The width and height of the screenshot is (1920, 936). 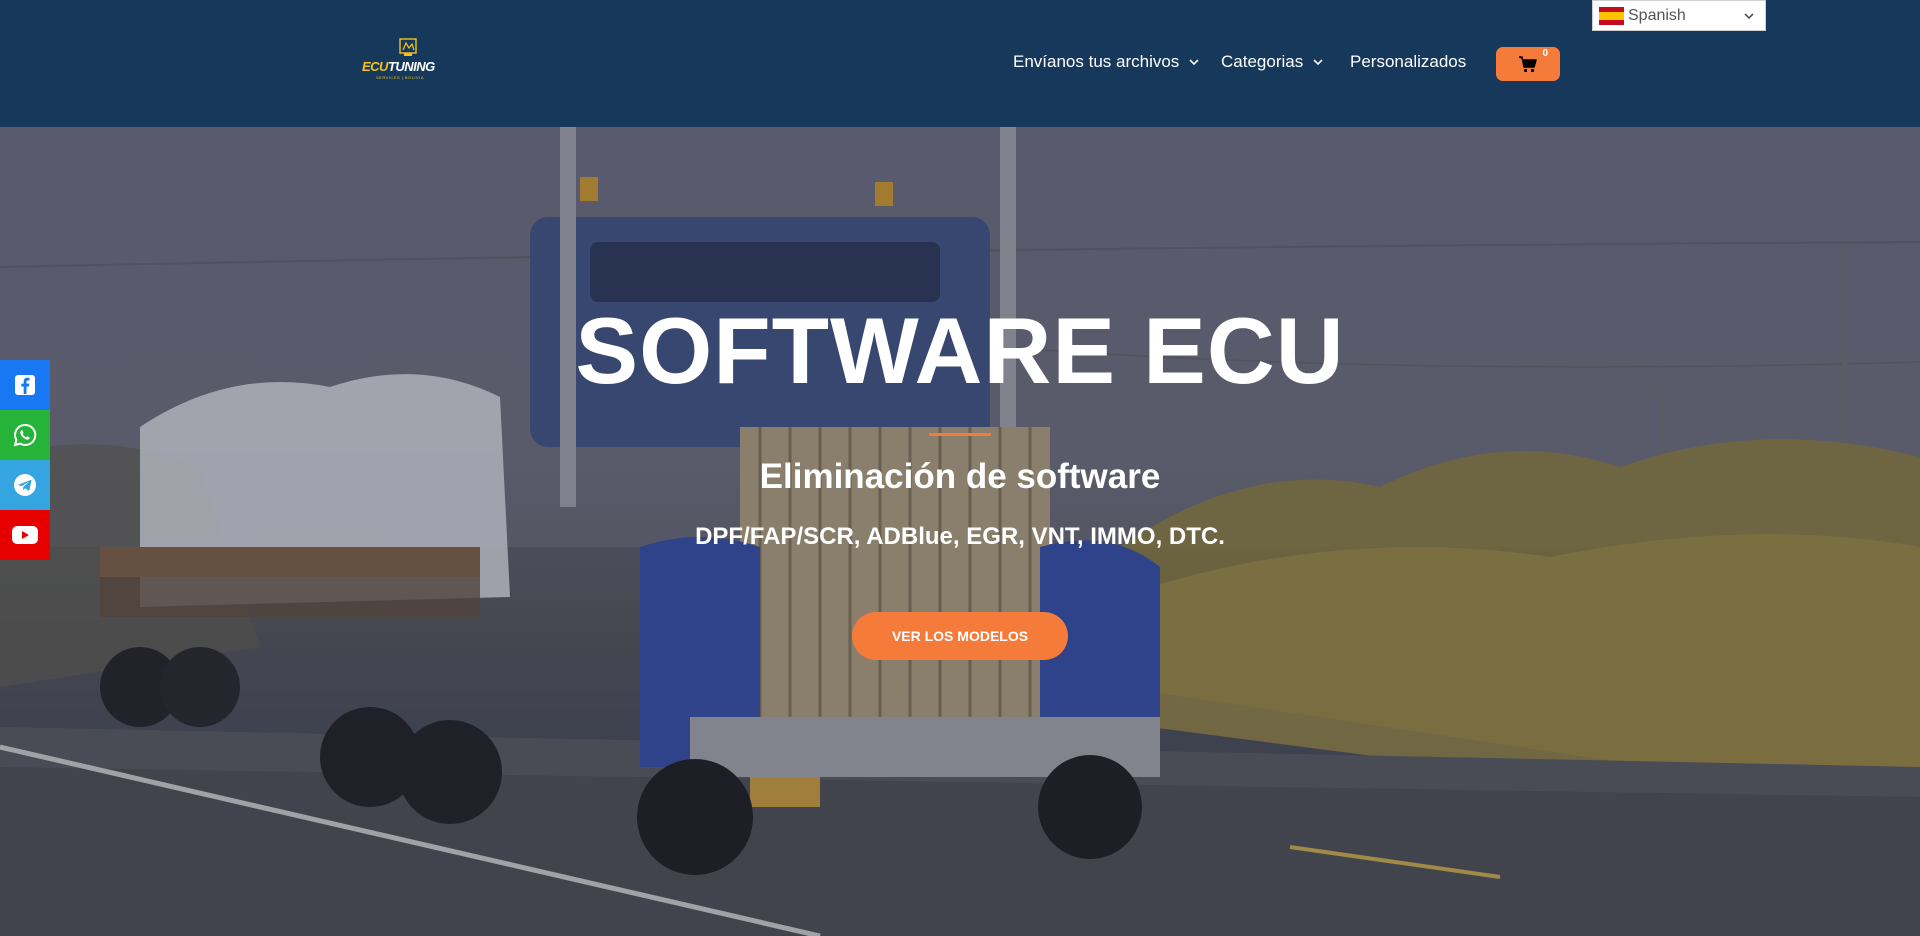 What do you see at coordinates (960, 350) in the screenshot?
I see `hero-title: SOFTWARE ECU` at bounding box center [960, 350].